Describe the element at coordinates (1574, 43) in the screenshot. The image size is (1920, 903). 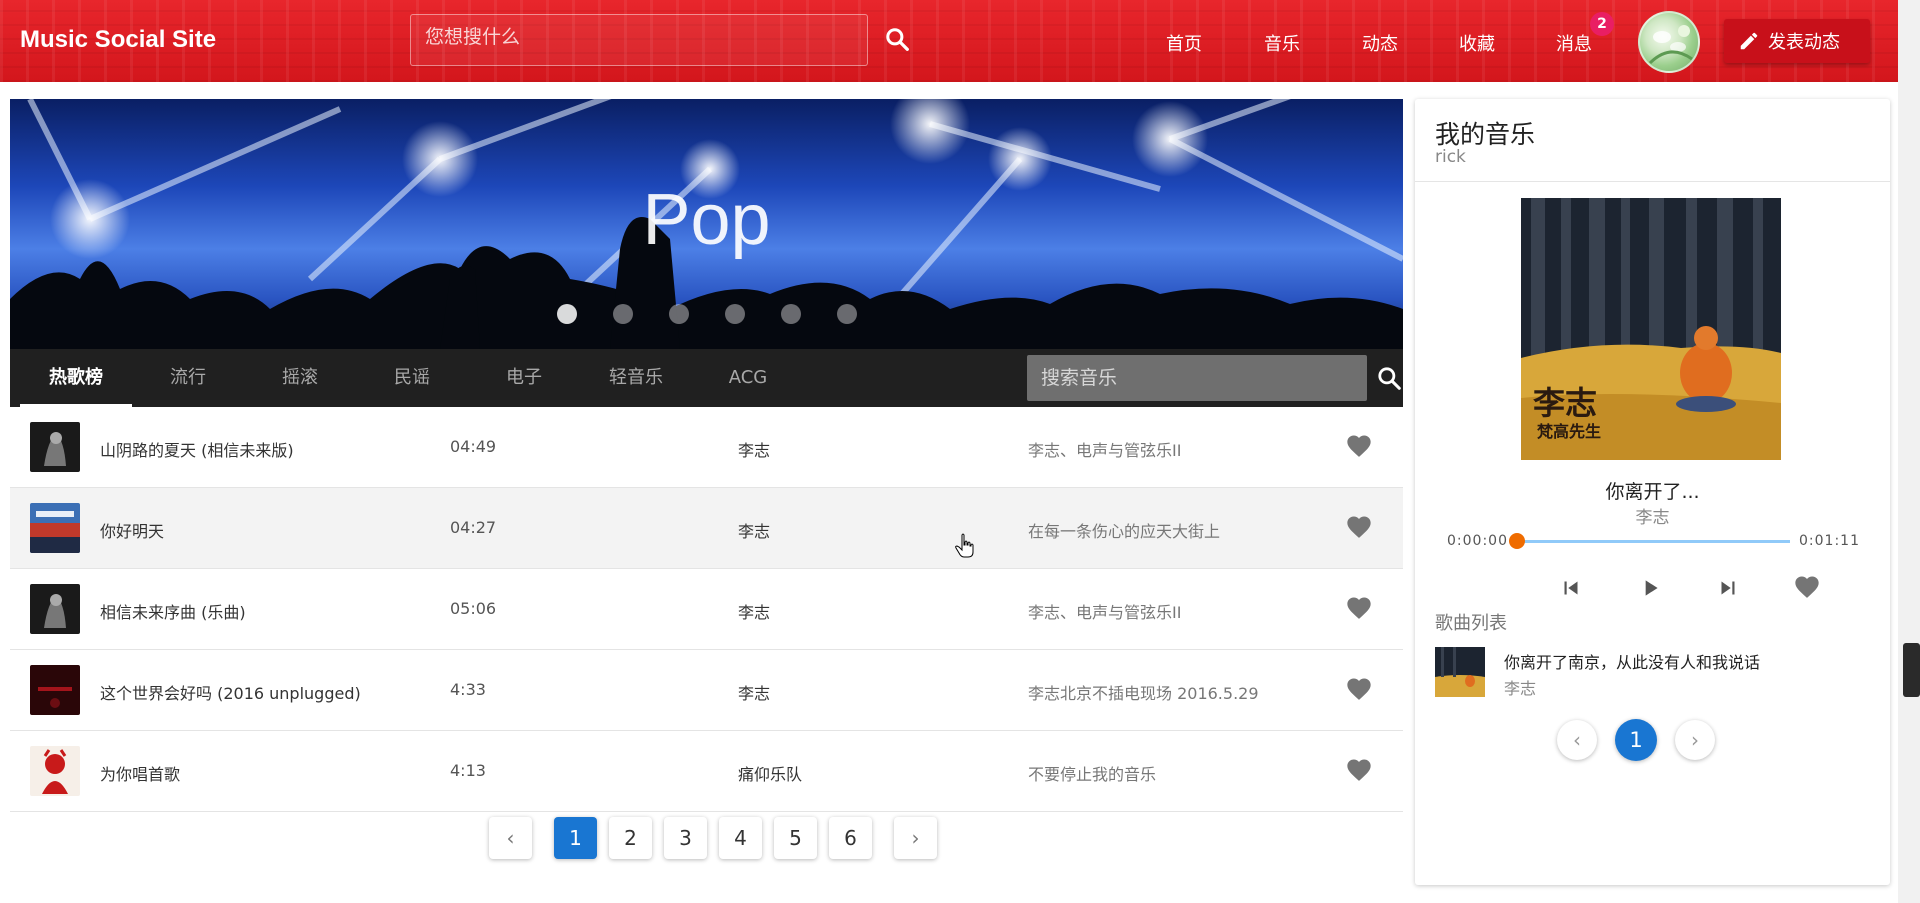
I see `nav-messages: 消息` at that location.